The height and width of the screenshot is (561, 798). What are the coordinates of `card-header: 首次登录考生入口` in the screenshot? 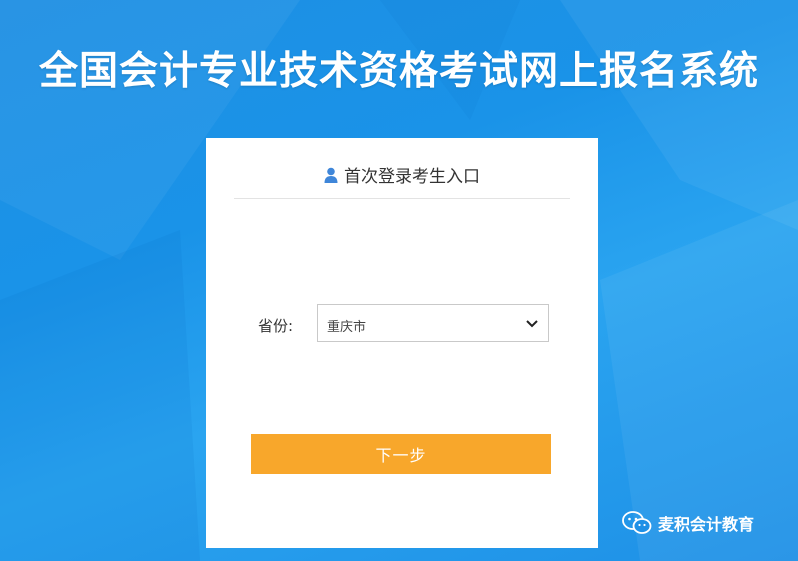 It's located at (402, 178).